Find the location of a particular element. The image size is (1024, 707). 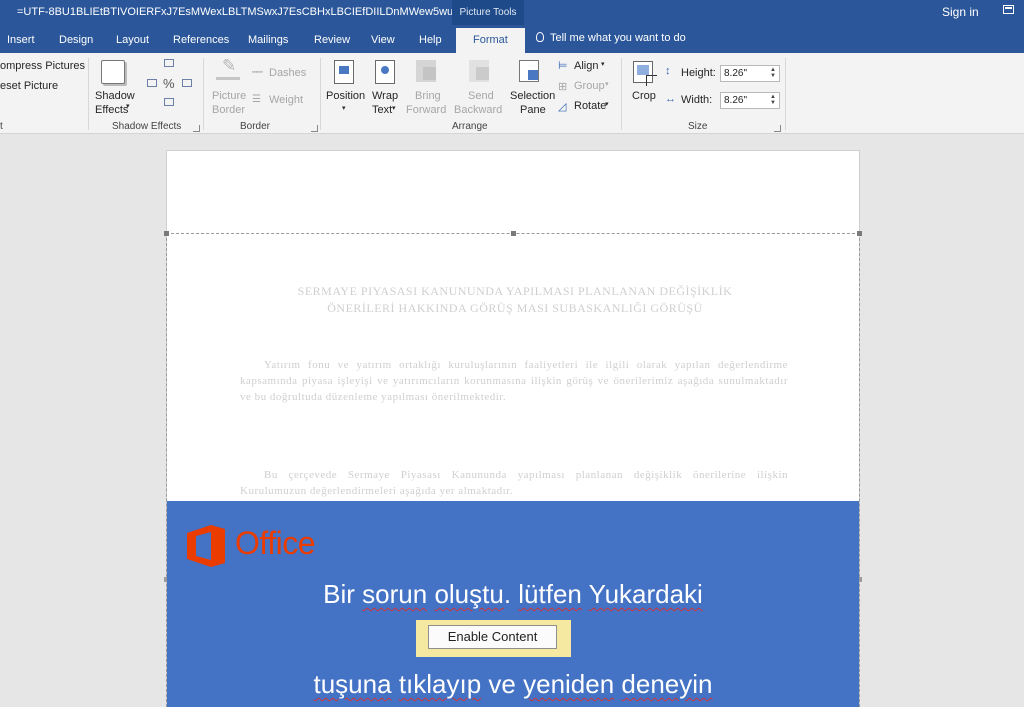

size-launcher-icon is located at coordinates (777, 128).